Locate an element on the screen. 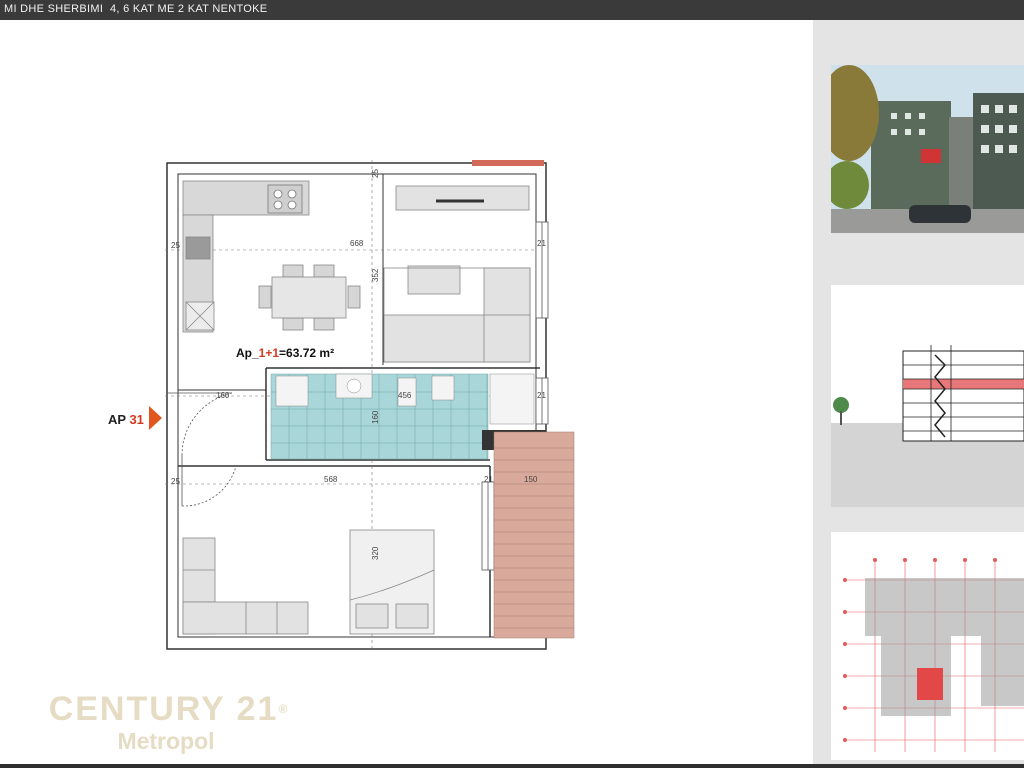  thumbnail-floor-overview is located at coordinates (927, 646).